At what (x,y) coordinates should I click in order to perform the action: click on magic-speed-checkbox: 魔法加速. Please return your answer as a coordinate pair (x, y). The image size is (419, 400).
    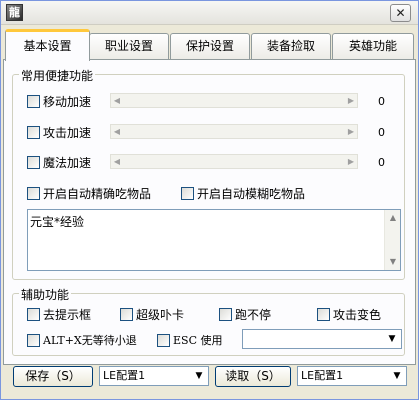
    Looking at the image, I should click on (59, 162).